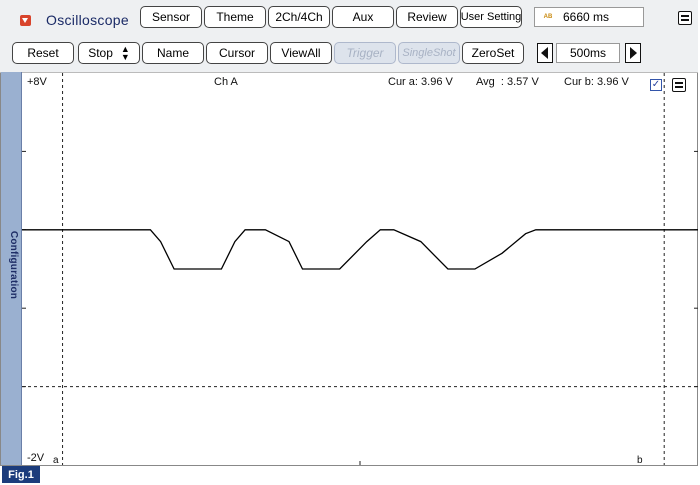 This screenshot has width=700, height=485. I want to click on channel-visible-checkbox: ✓, so click(656, 85).